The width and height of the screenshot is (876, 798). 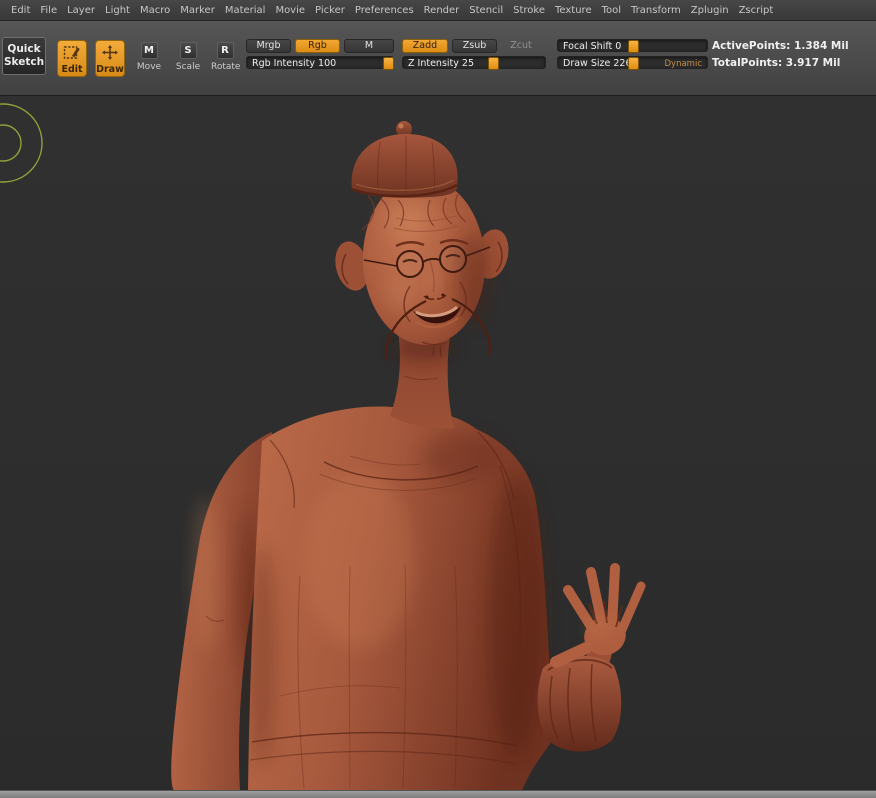 I want to click on draw-button-label: Draw, so click(x=110, y=69).